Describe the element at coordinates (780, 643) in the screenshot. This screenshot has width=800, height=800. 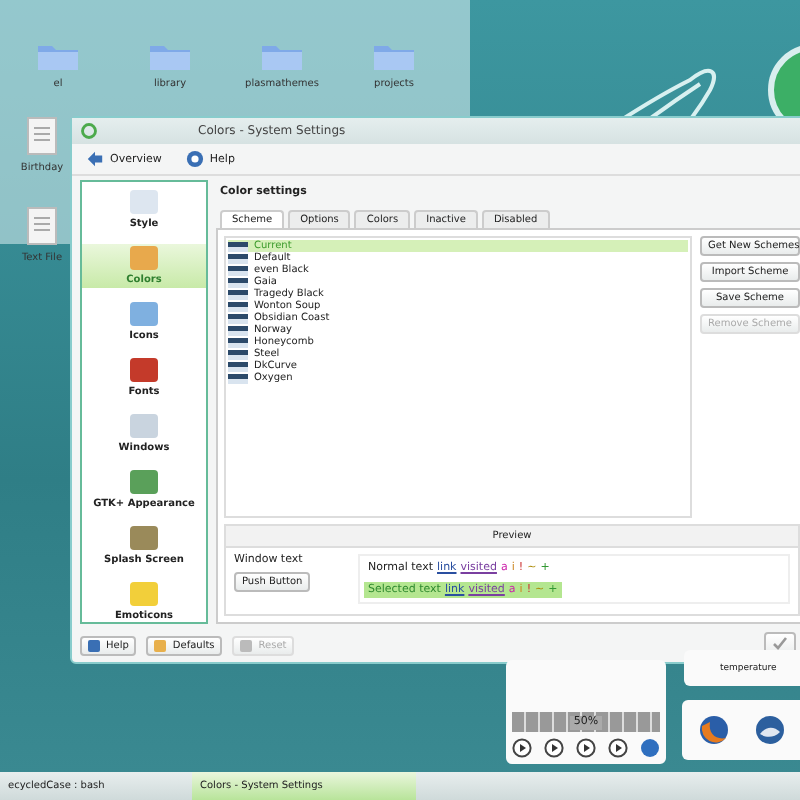
I see `check-icon` at that location.